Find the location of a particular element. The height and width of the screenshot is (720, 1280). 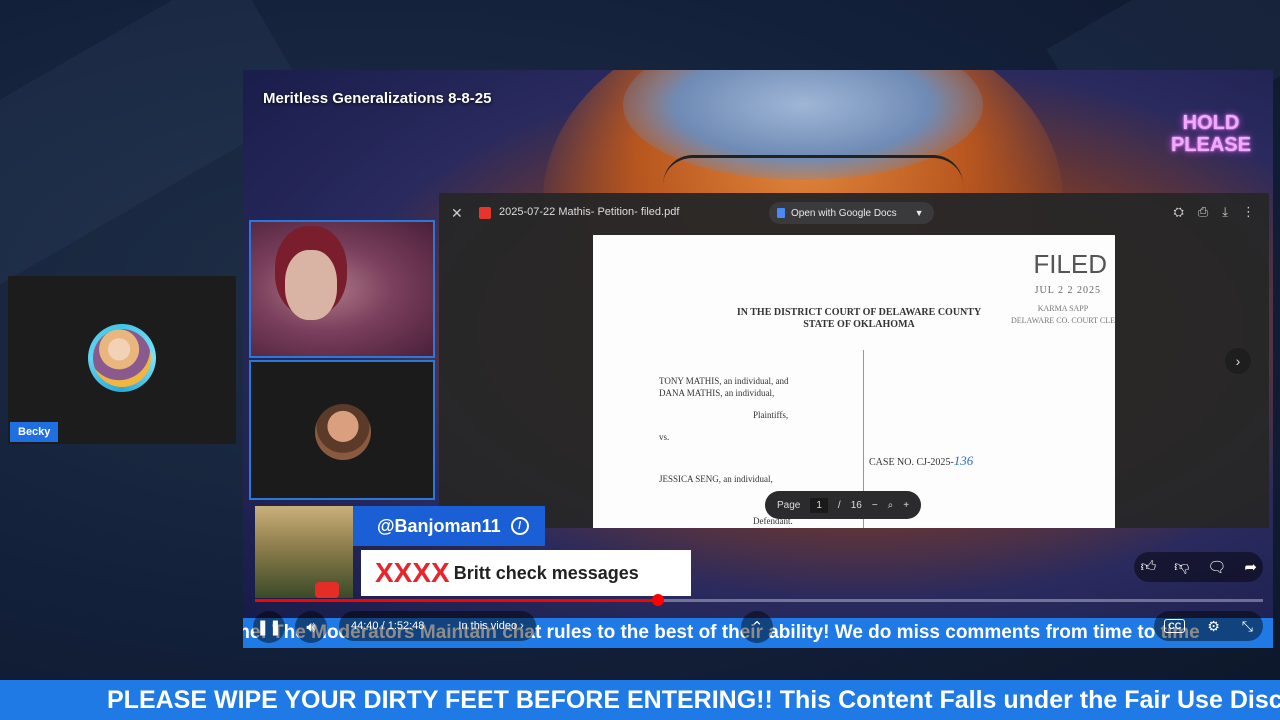

filed-clerk: KARMA SAPP DELAWARE CO. COURT CLE is located at coordinates (1063, 315).